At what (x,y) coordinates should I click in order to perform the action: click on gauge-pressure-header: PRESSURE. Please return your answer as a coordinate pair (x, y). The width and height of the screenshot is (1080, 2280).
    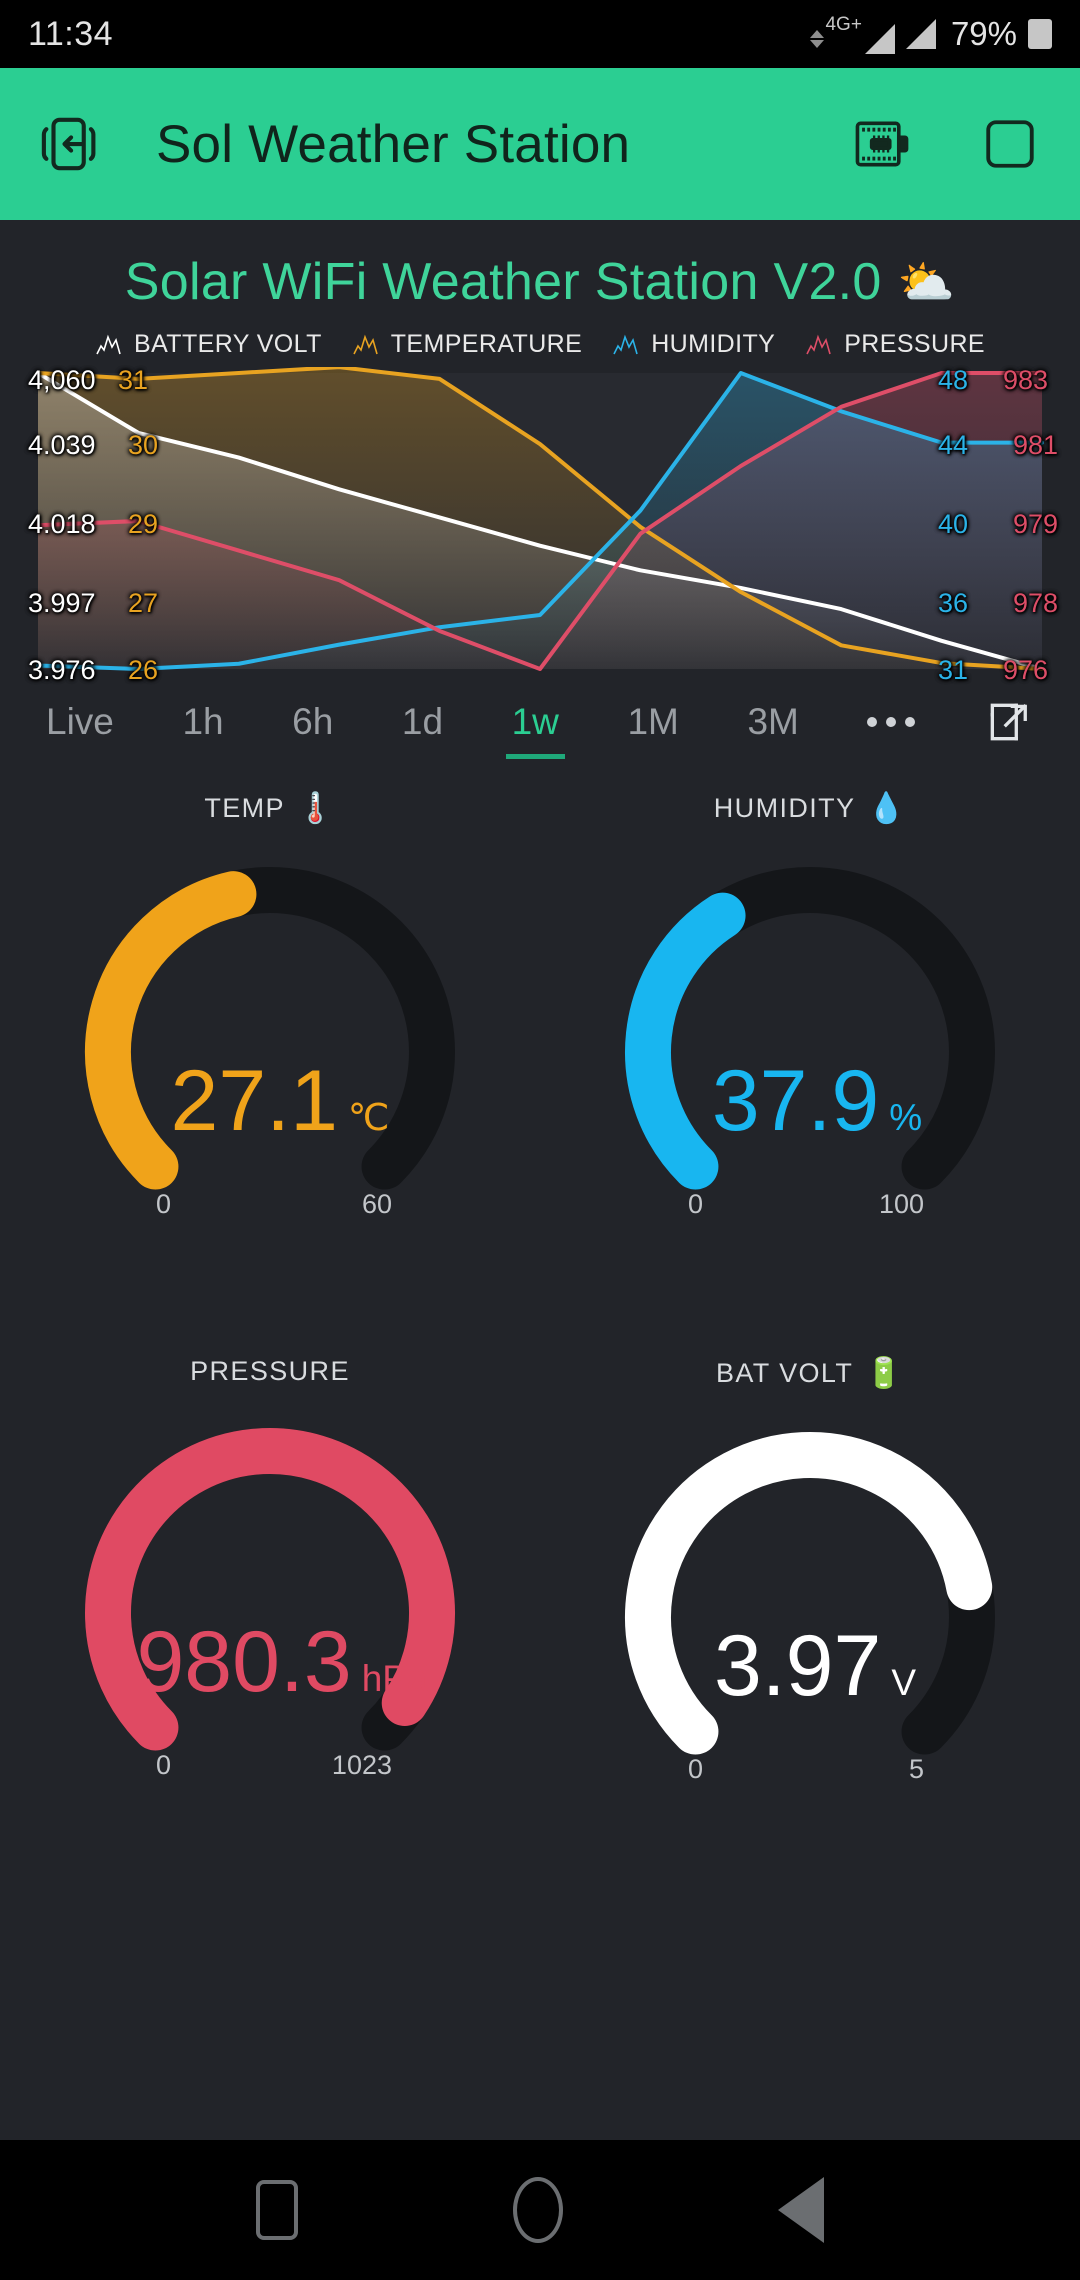
    Looking at the image, I should click on (270, 1362).